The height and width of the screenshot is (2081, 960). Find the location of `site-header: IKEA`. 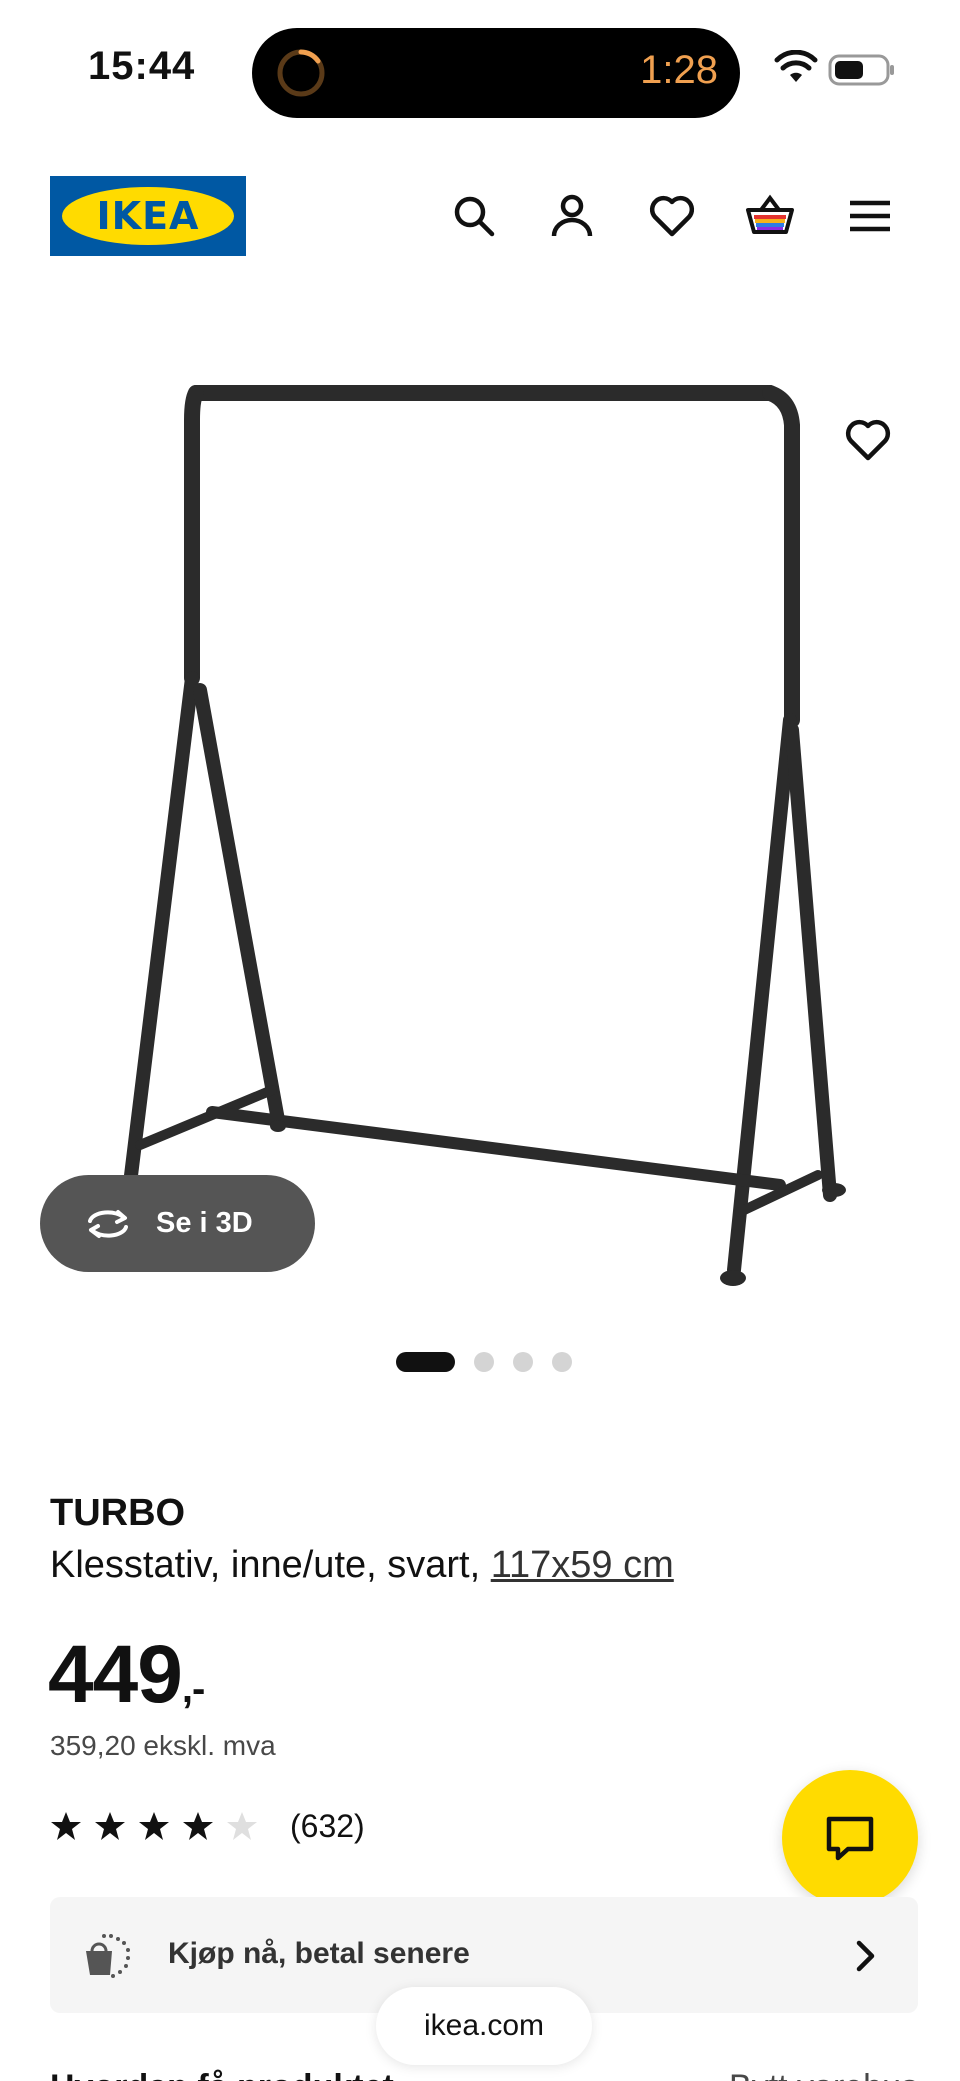

site-header: IKEA is located at coordinates (480, 215).